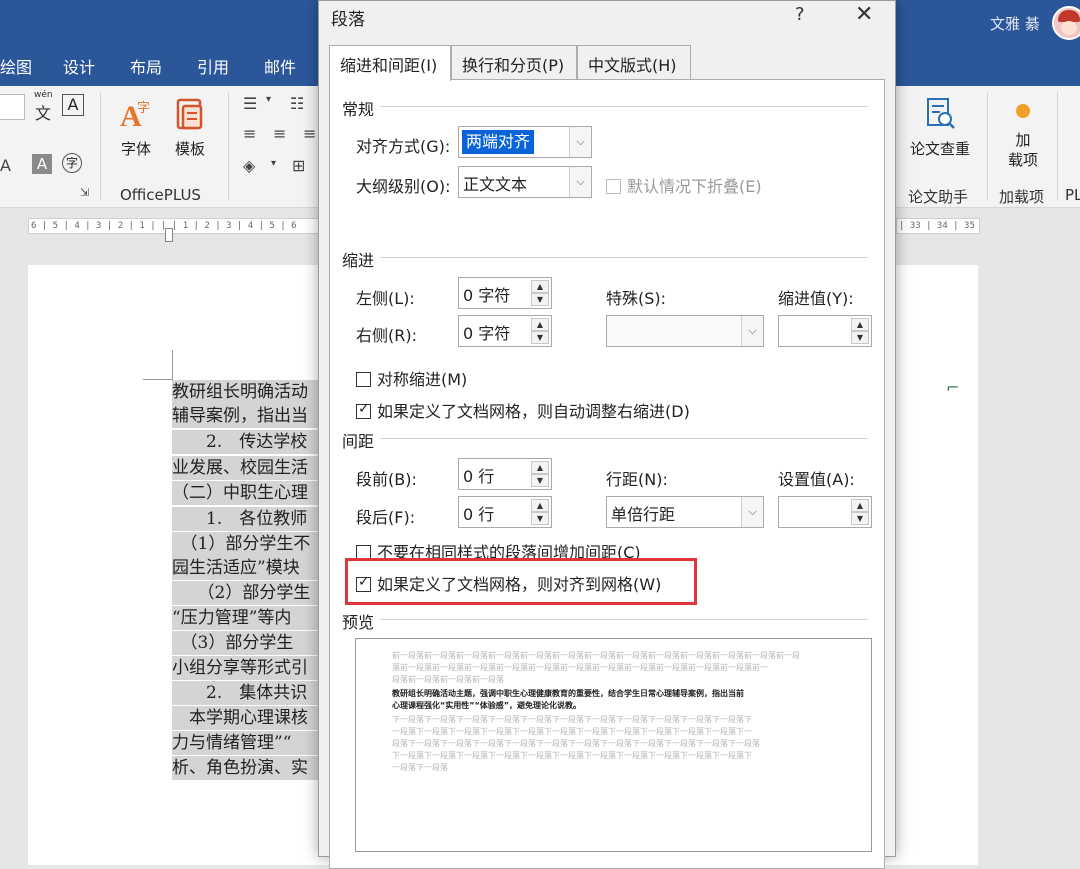  Describe the element at coordinates (247, 493) in the screenshot. I see `doc-line: （二）中职生心理` at that location.